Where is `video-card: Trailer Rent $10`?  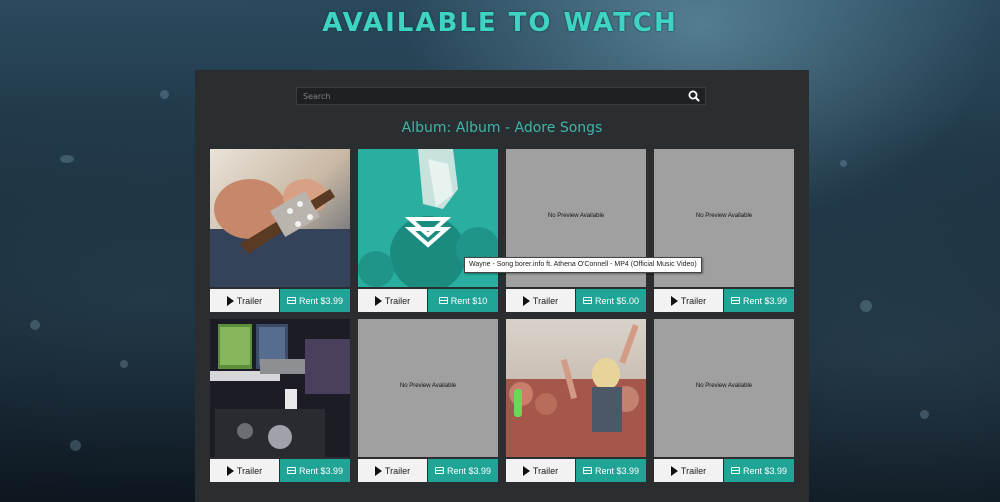
video-card: Trailer Rent $10 is located at coordinates (428, 230).